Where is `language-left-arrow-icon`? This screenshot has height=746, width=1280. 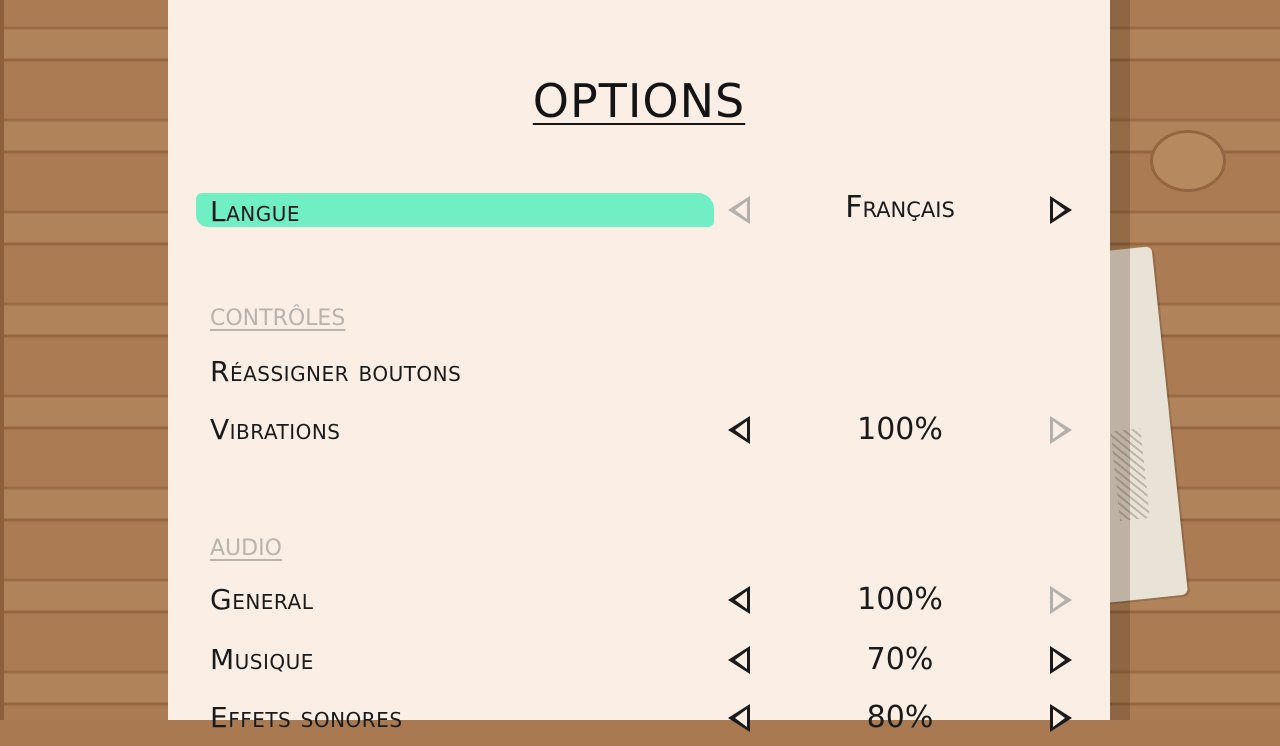 language-left-arrow-icon is located at coordinates (739, 210).